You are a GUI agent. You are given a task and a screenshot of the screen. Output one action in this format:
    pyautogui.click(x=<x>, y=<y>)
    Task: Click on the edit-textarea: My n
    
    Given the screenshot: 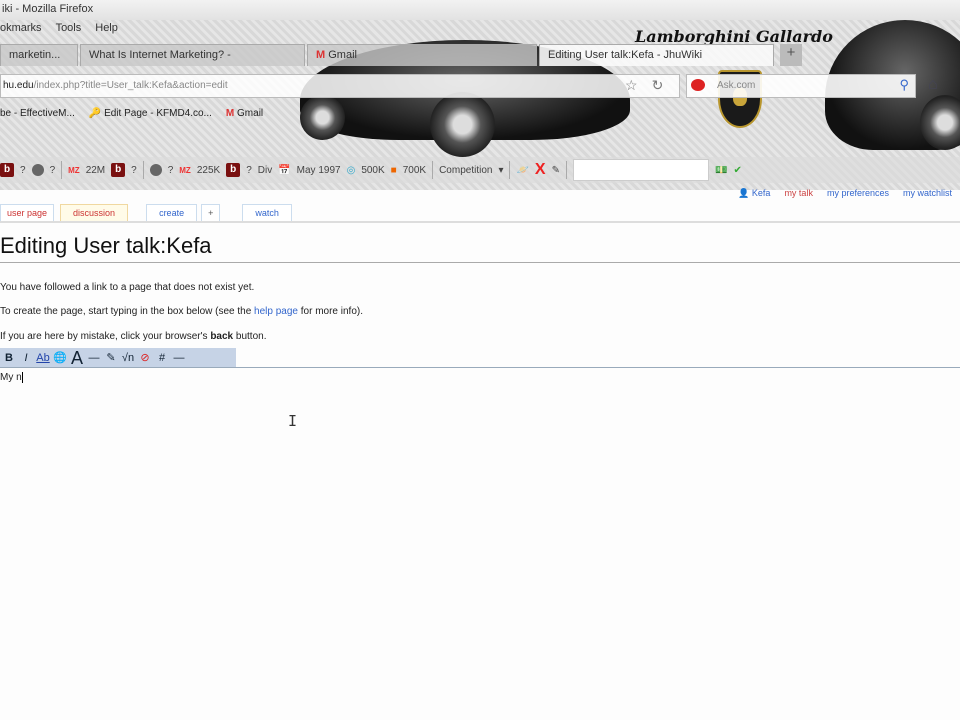 What is the action you would take?
    pyautogui.click(x=11, y=377)
    